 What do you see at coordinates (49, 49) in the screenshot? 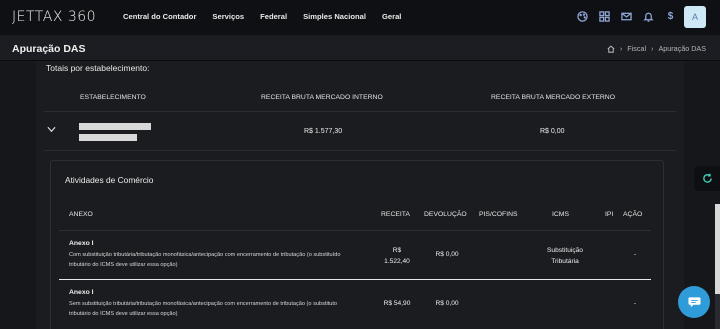
I see `page-title: Apuração DAS` at bounding box center [49, 49].